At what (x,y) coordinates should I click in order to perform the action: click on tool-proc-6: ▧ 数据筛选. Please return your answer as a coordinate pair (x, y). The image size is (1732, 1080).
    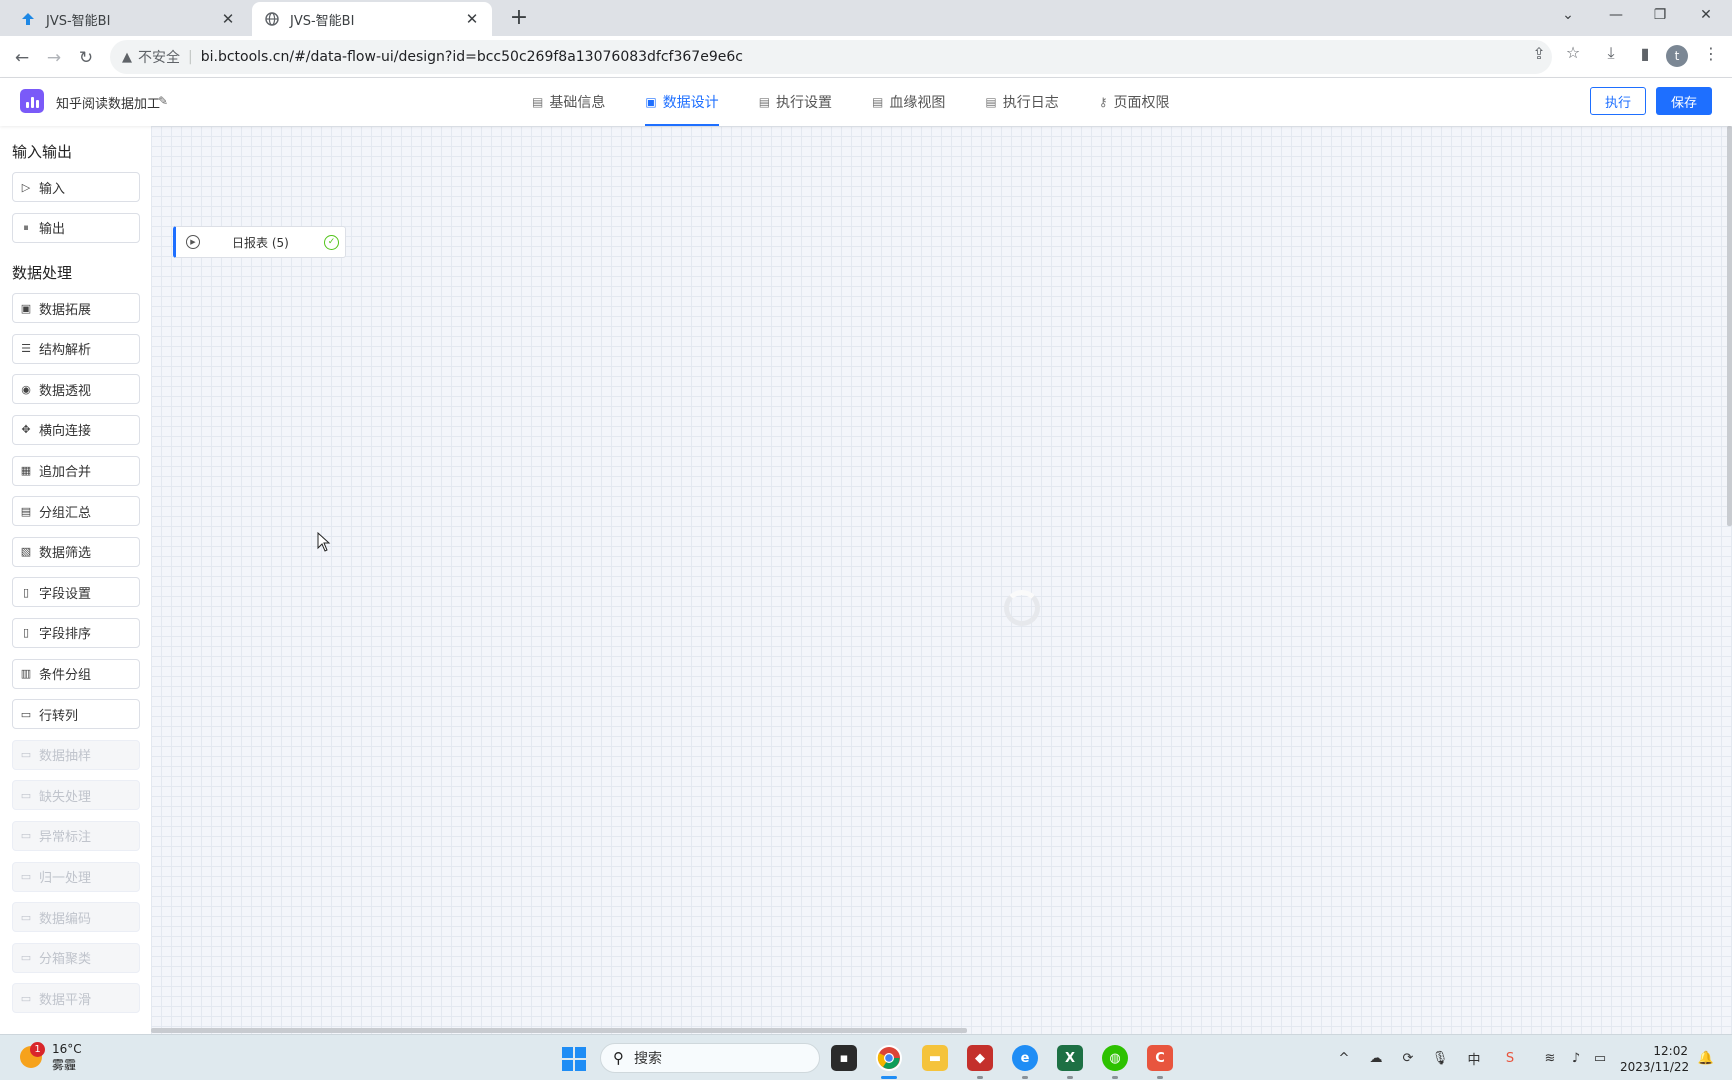
    Looking at the image, I should click on (76, 551).